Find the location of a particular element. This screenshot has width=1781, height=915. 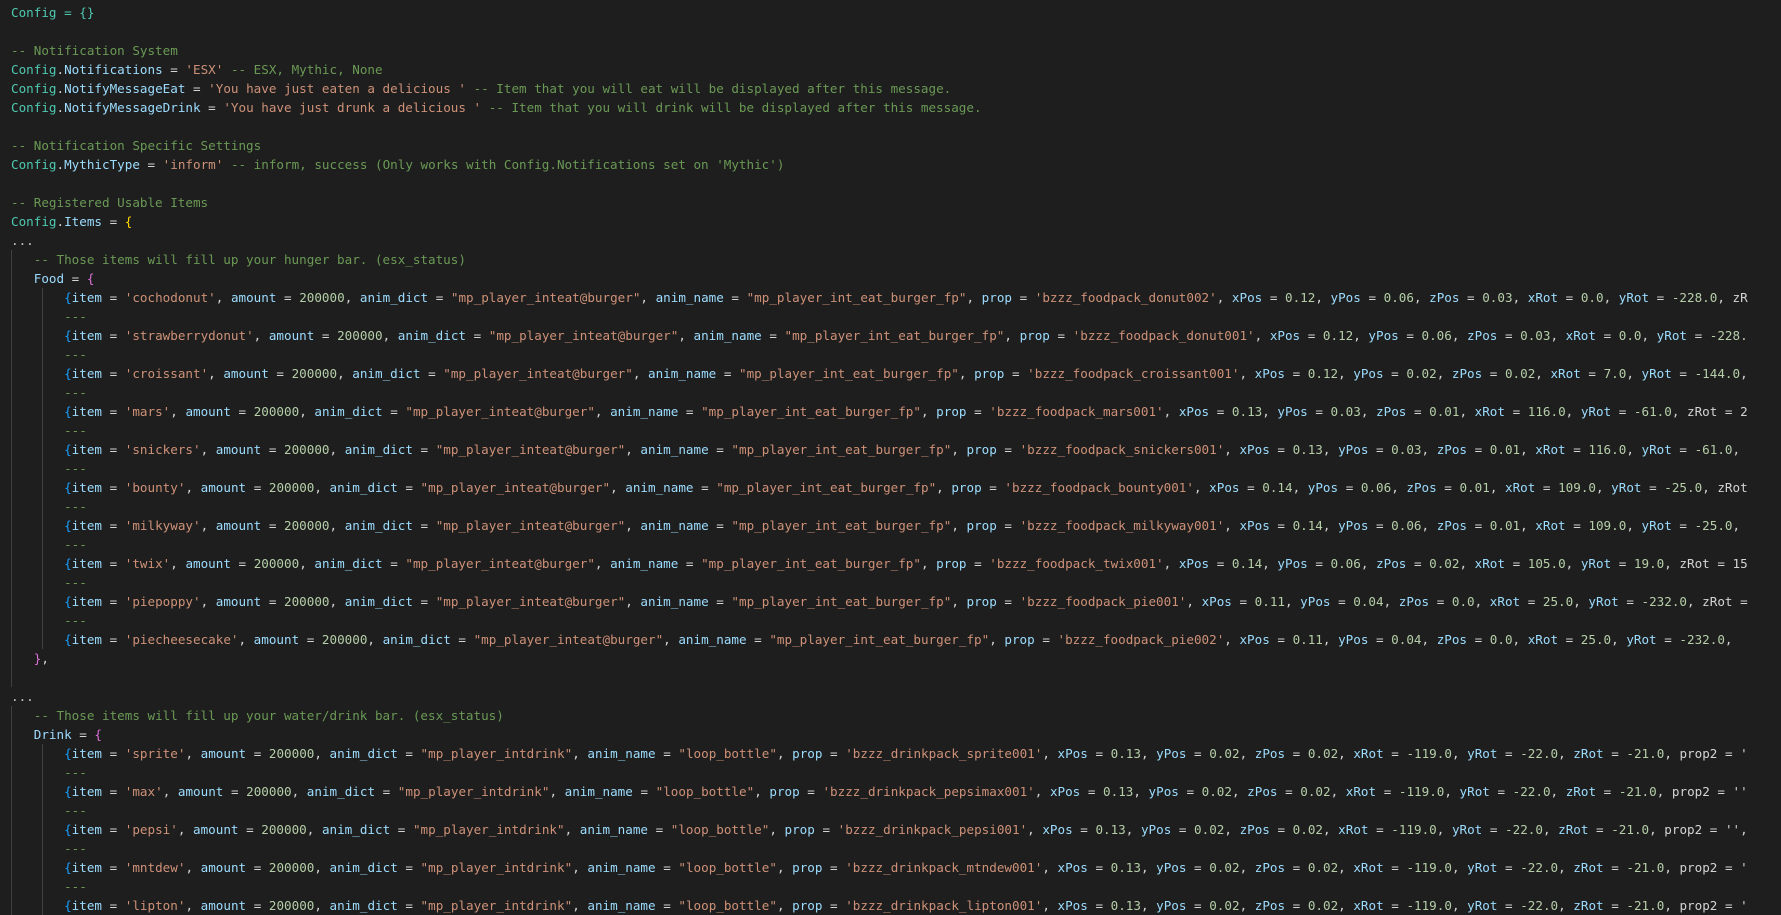

field-value-xRot: 105.0 is located at coordinates (1546, 563).